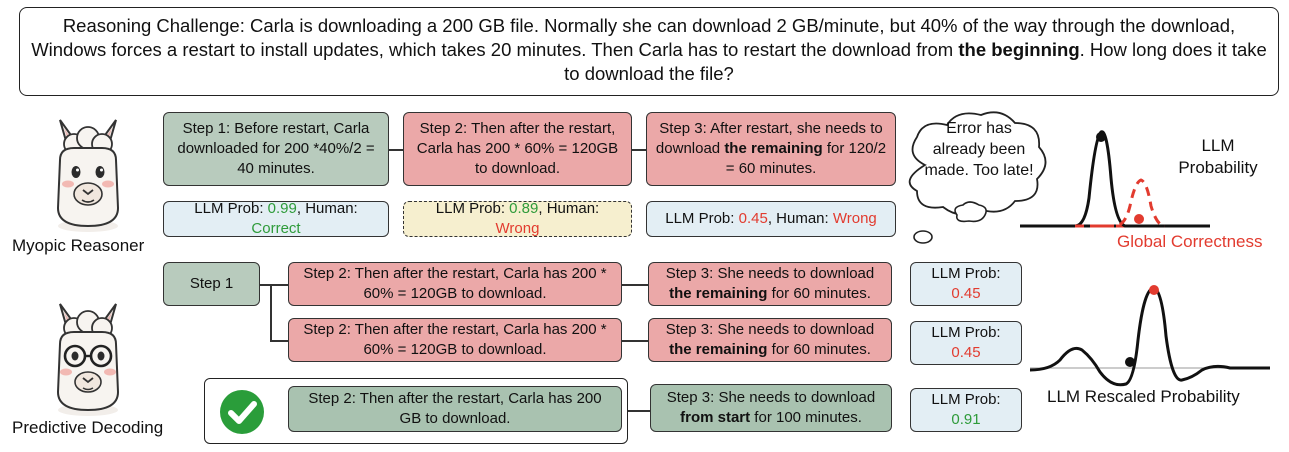  I want to click on predictive-prob-b: LLM Prob: 0.45, so click(966, 343).